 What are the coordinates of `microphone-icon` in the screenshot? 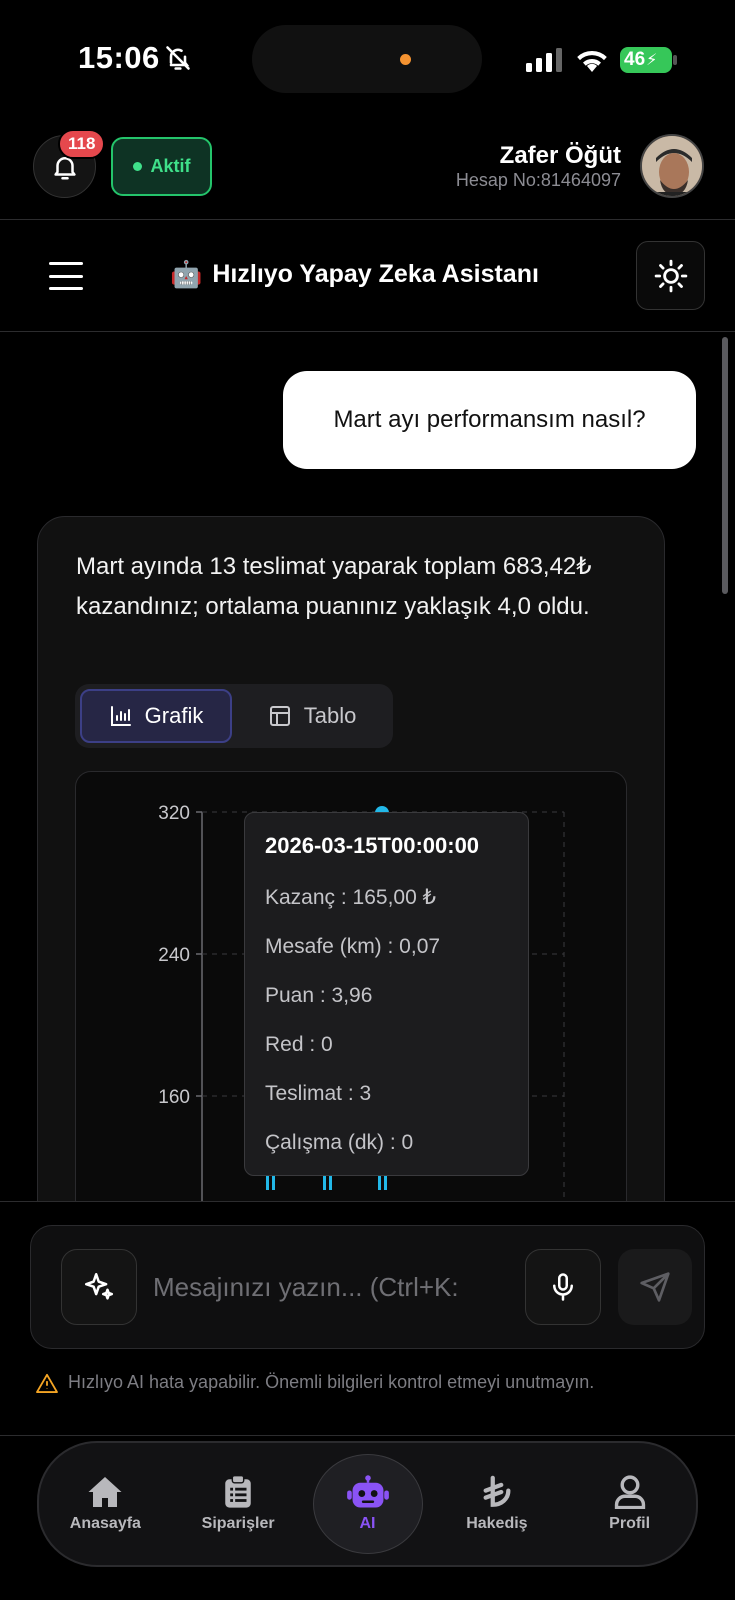 It's located at (563, 1287).